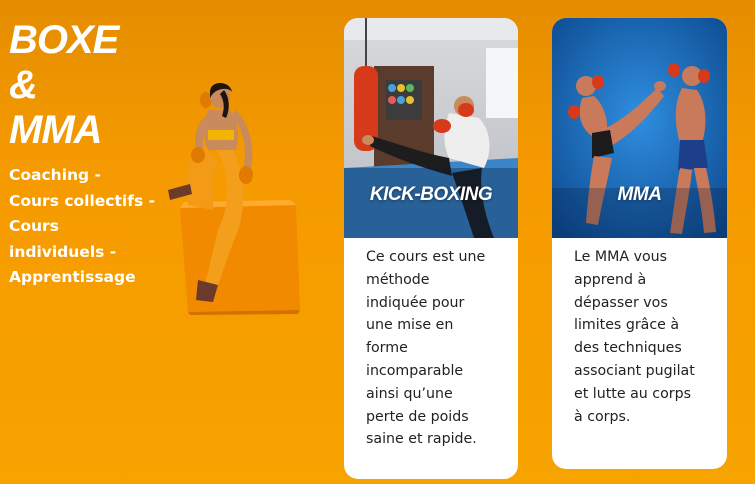  Describe the element at coordinates (415, 302) in the screenshot. I see `description-line: indiquée pour` at that location.